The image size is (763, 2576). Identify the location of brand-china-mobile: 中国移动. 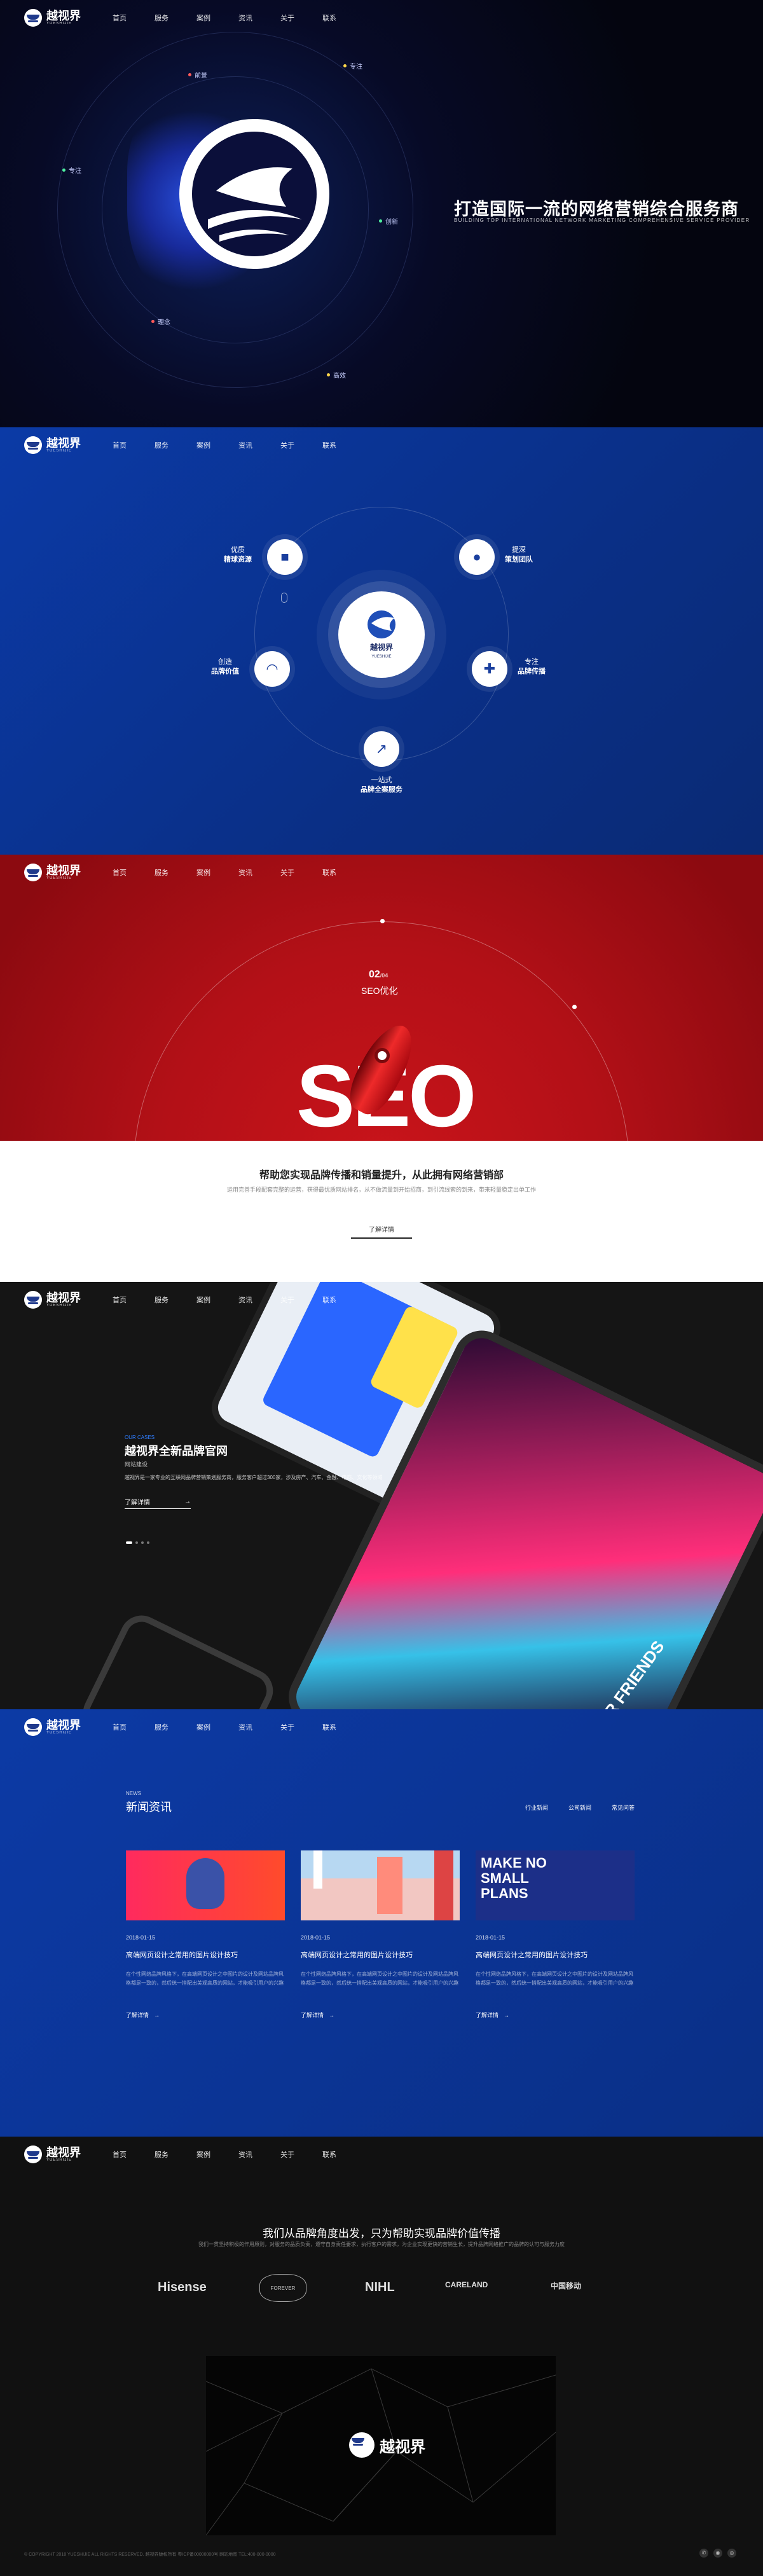
(566, 2286).